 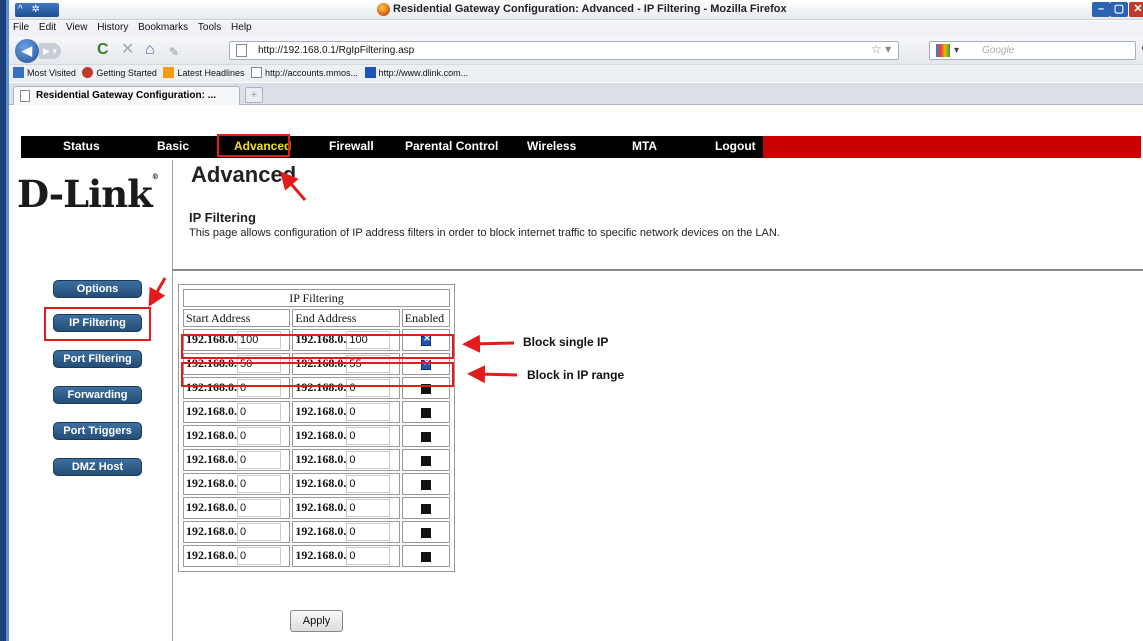 I want to click on arrow-to-ip-filtering, so click(x=157, y=292).